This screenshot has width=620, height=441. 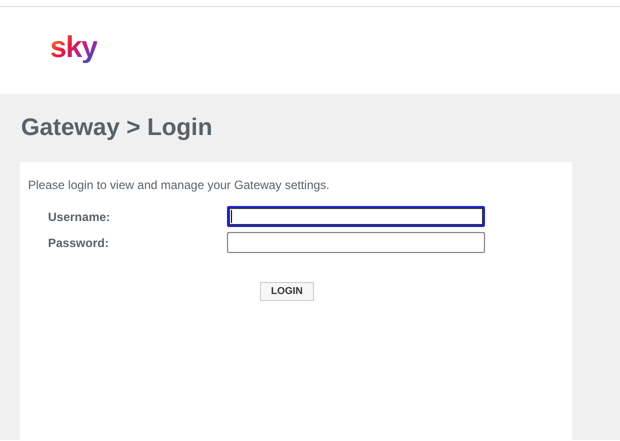 I want to click on logo: sky, so click(x=74, y=47).